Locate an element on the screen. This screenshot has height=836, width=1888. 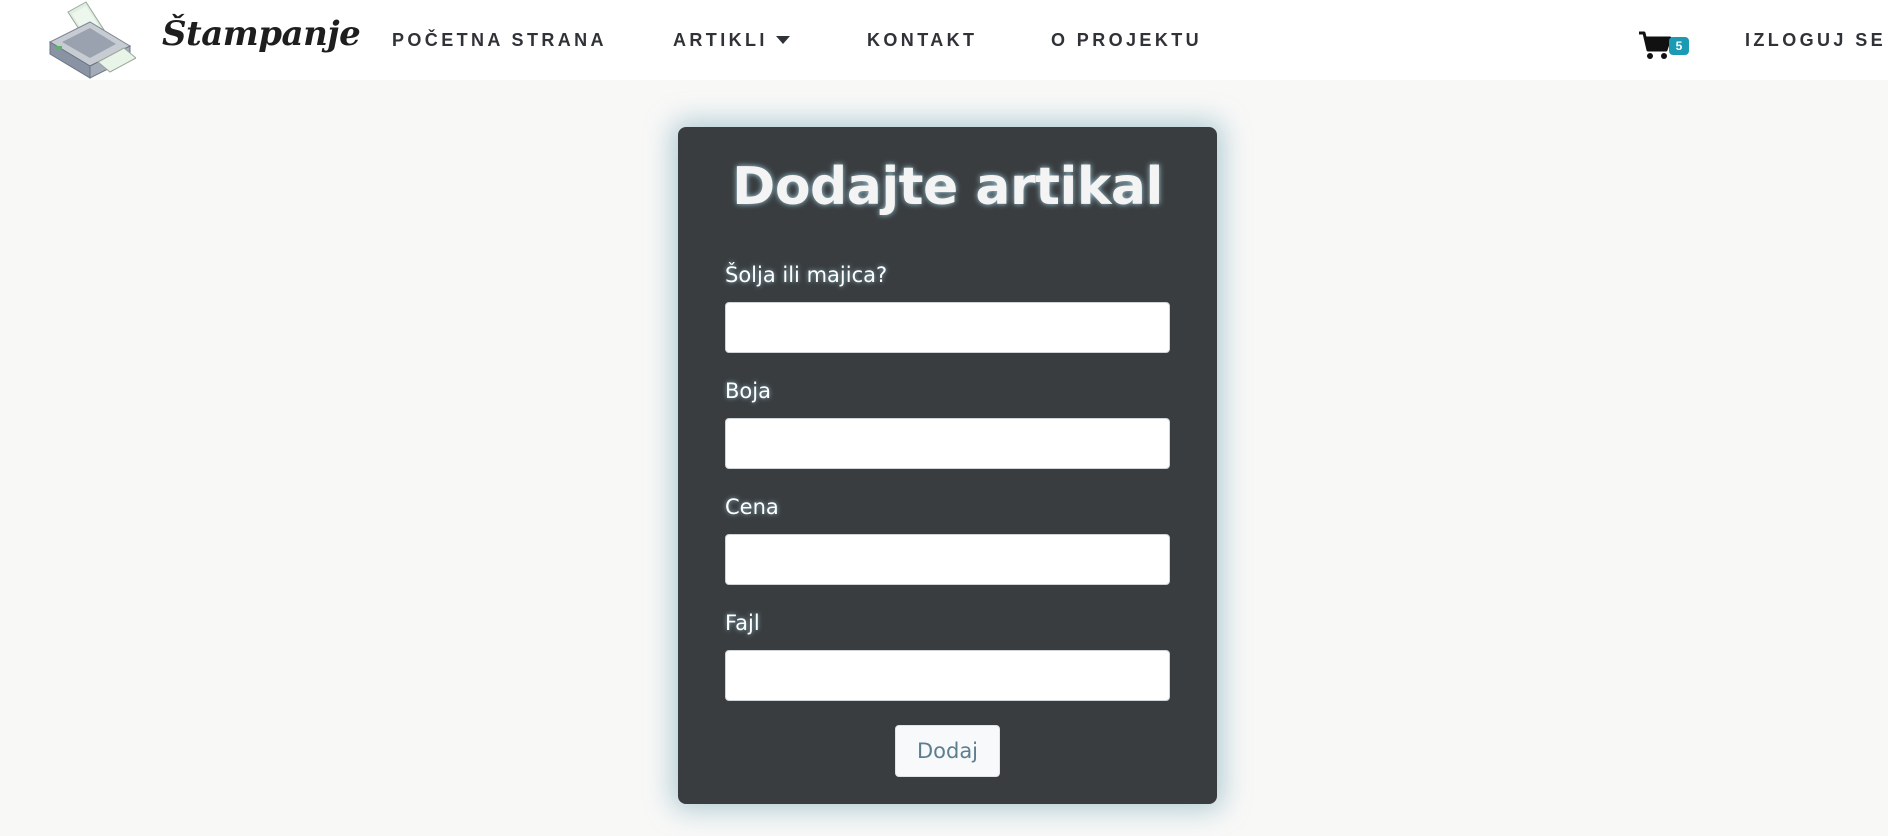
nav-link-about: O PROJEKTU is located at coordinates (1126, 40).